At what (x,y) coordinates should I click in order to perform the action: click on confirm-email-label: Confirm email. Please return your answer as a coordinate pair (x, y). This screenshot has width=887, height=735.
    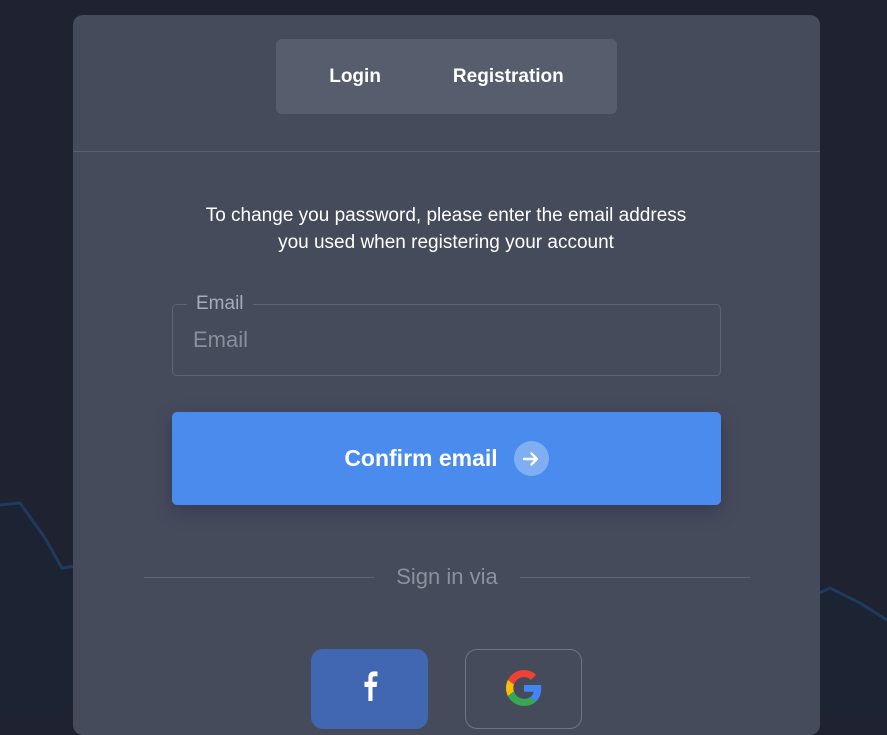
    Looking at the image, I should click on (421, 458).